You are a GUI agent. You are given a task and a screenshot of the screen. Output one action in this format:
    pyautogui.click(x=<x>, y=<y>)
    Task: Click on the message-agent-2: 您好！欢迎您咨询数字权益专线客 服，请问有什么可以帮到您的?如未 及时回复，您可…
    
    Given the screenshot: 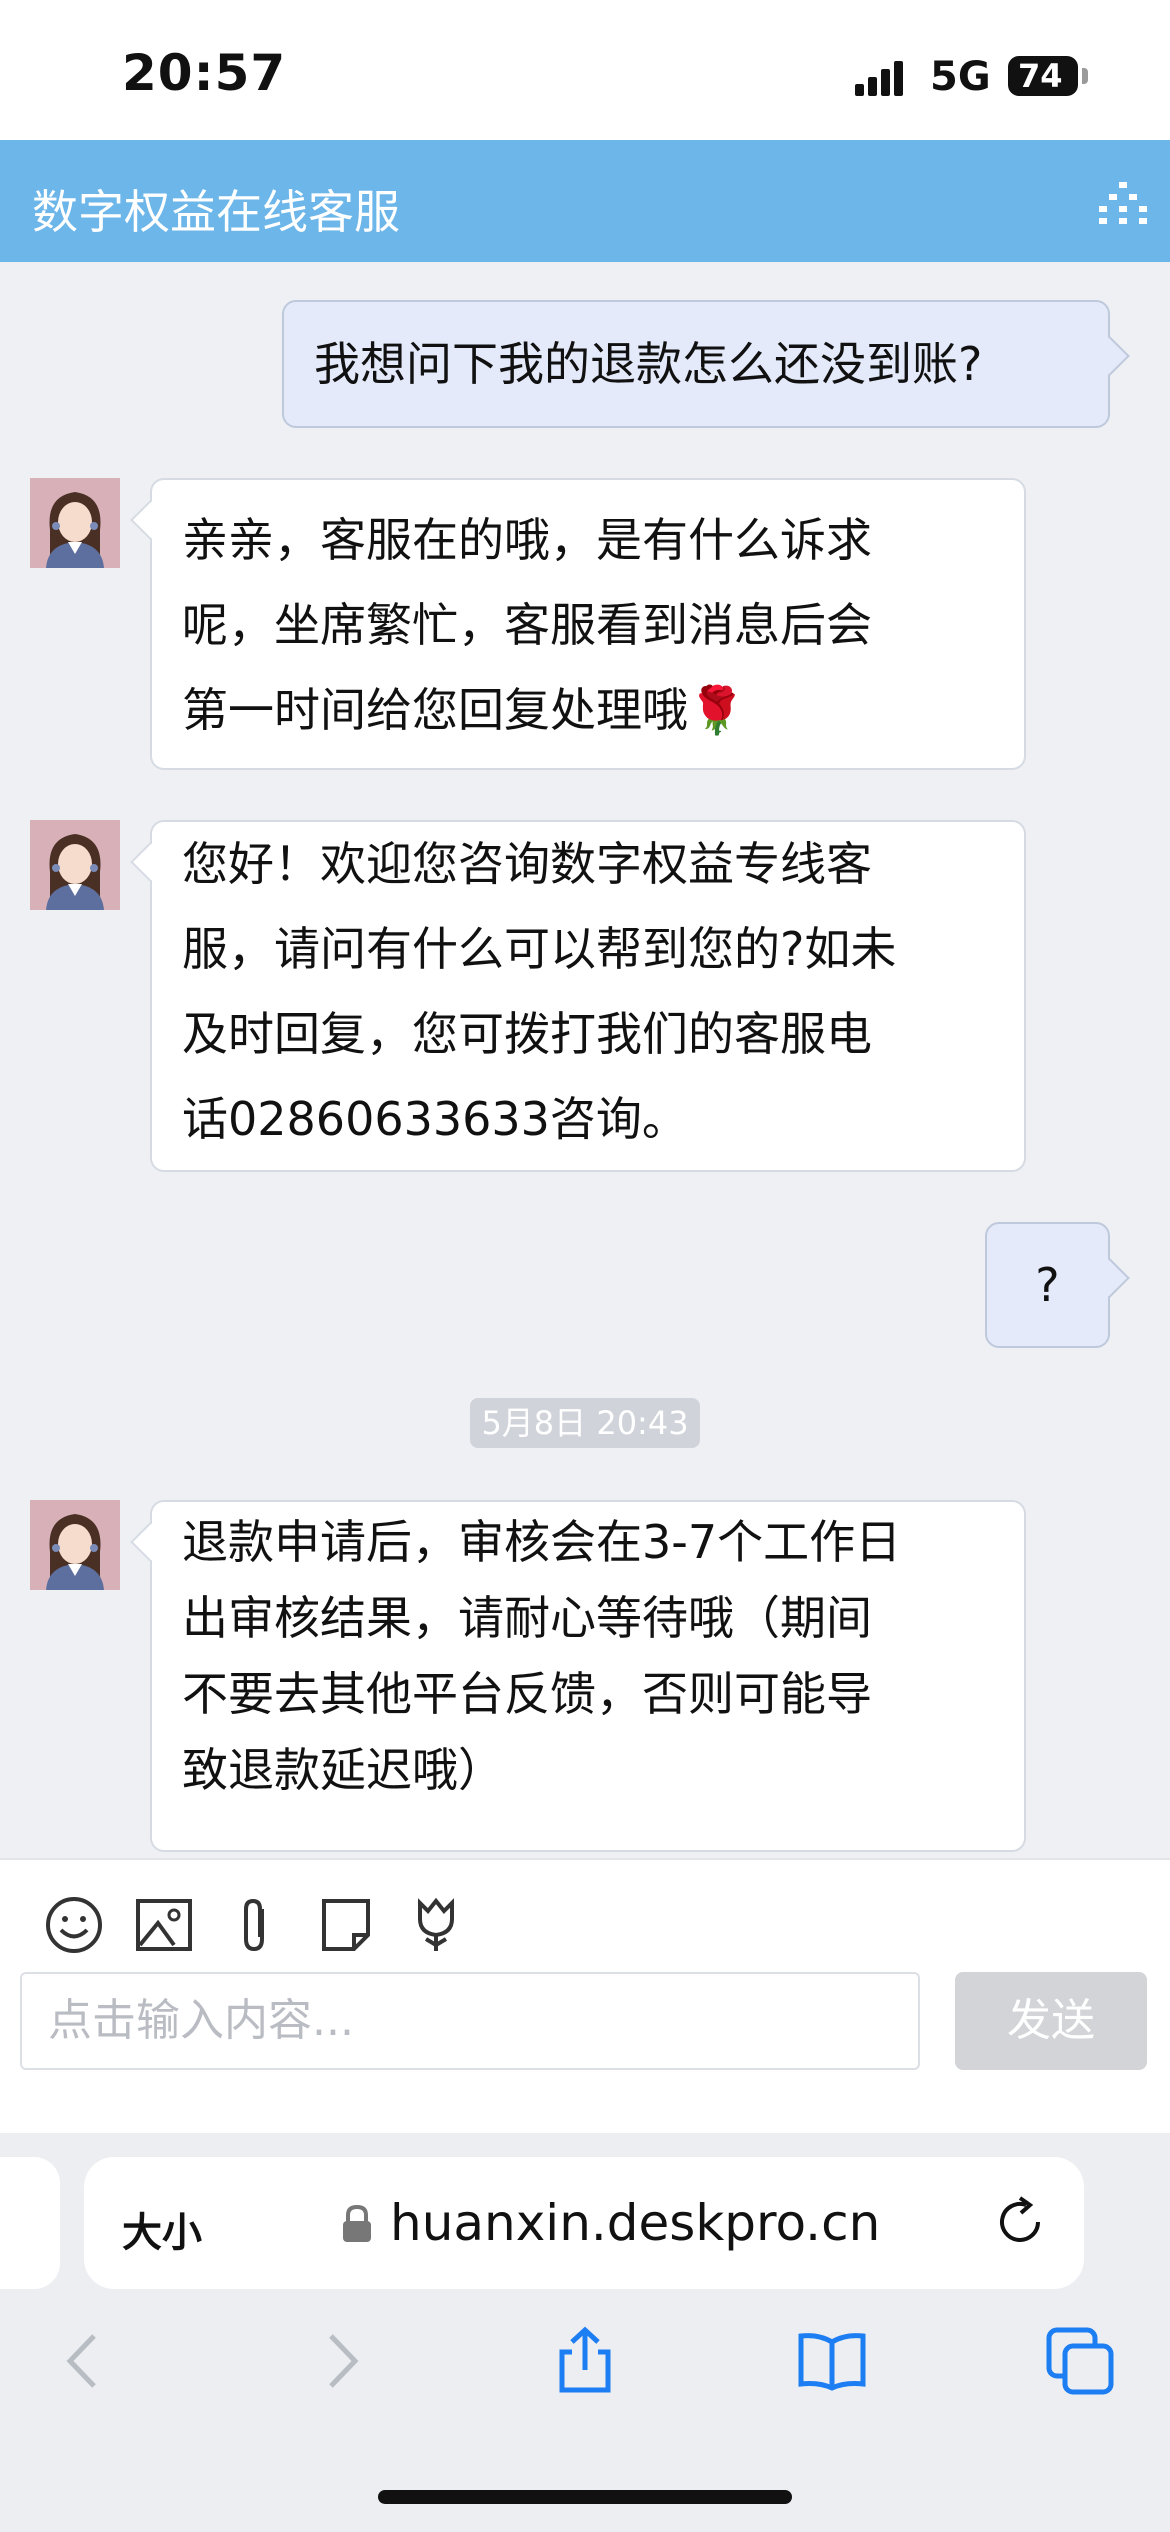 What is the action you would take?
    pyautogui.click(x=588, y=996)
    